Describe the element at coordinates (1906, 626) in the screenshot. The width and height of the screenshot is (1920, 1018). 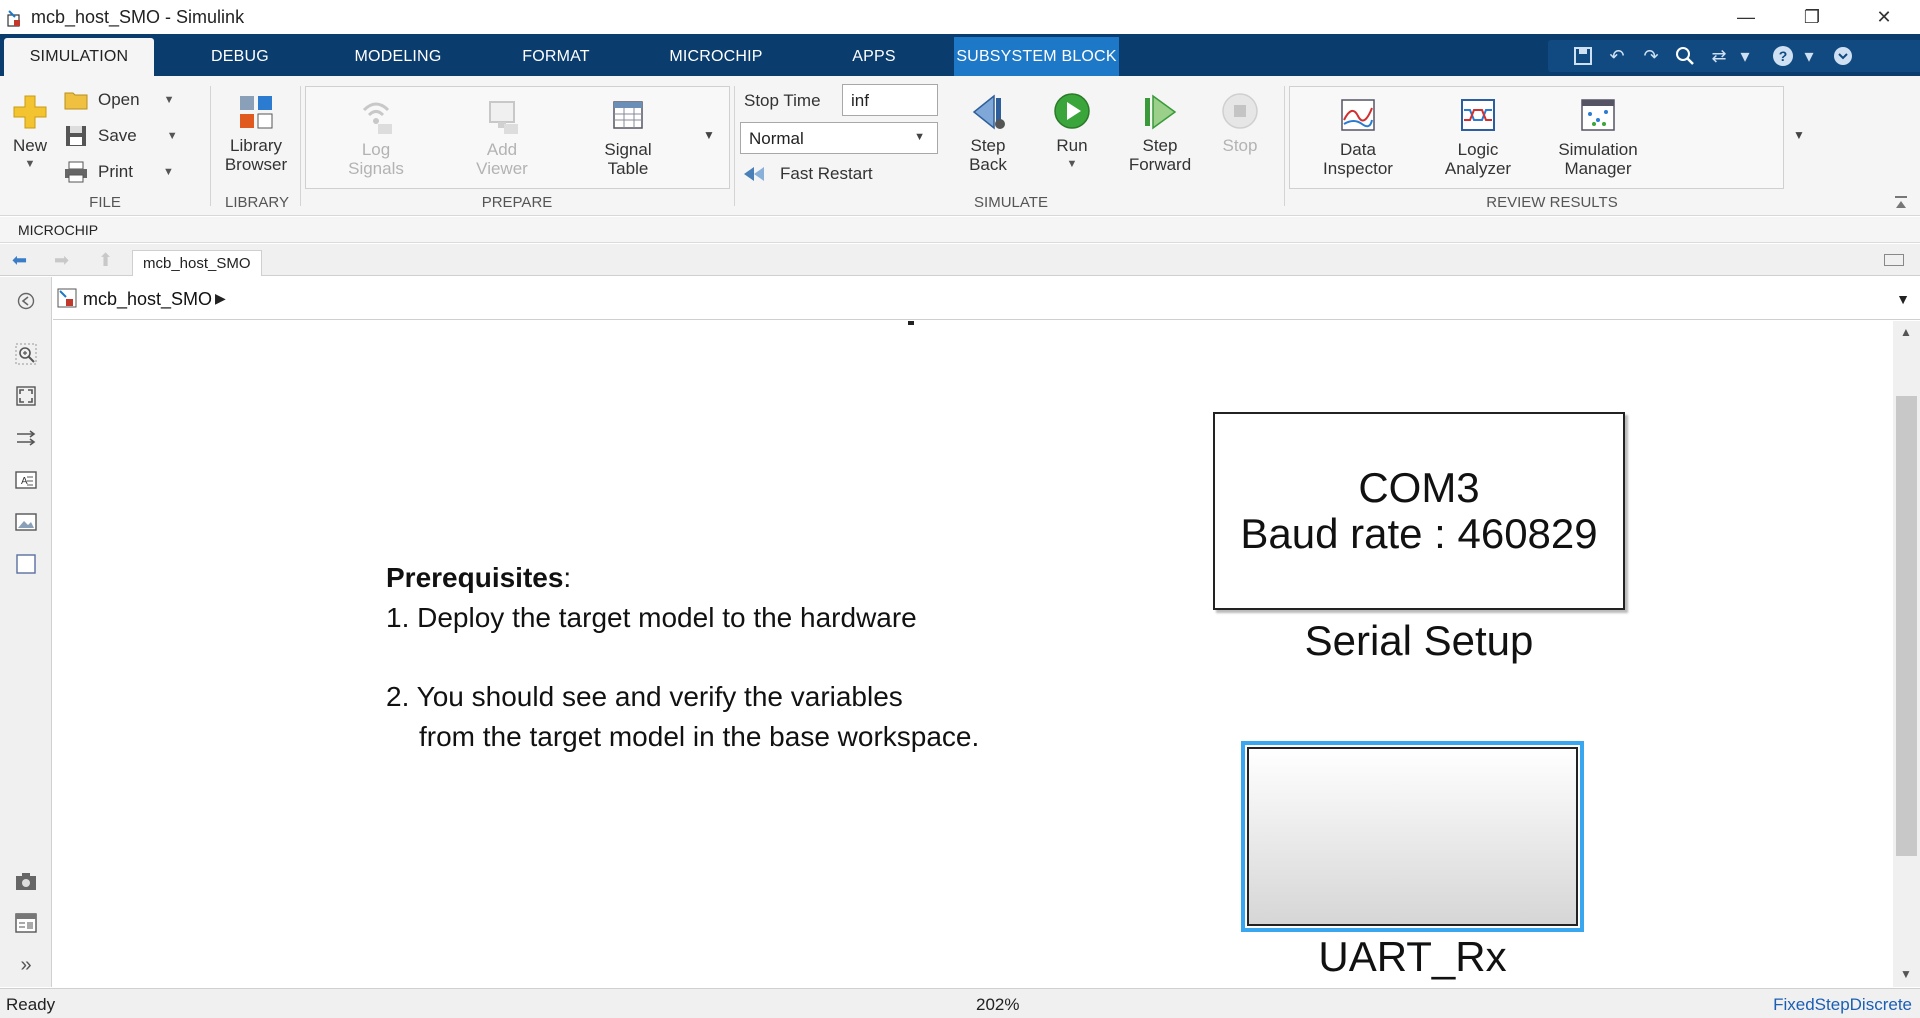
I see `scrollbar-thumb` at that location.